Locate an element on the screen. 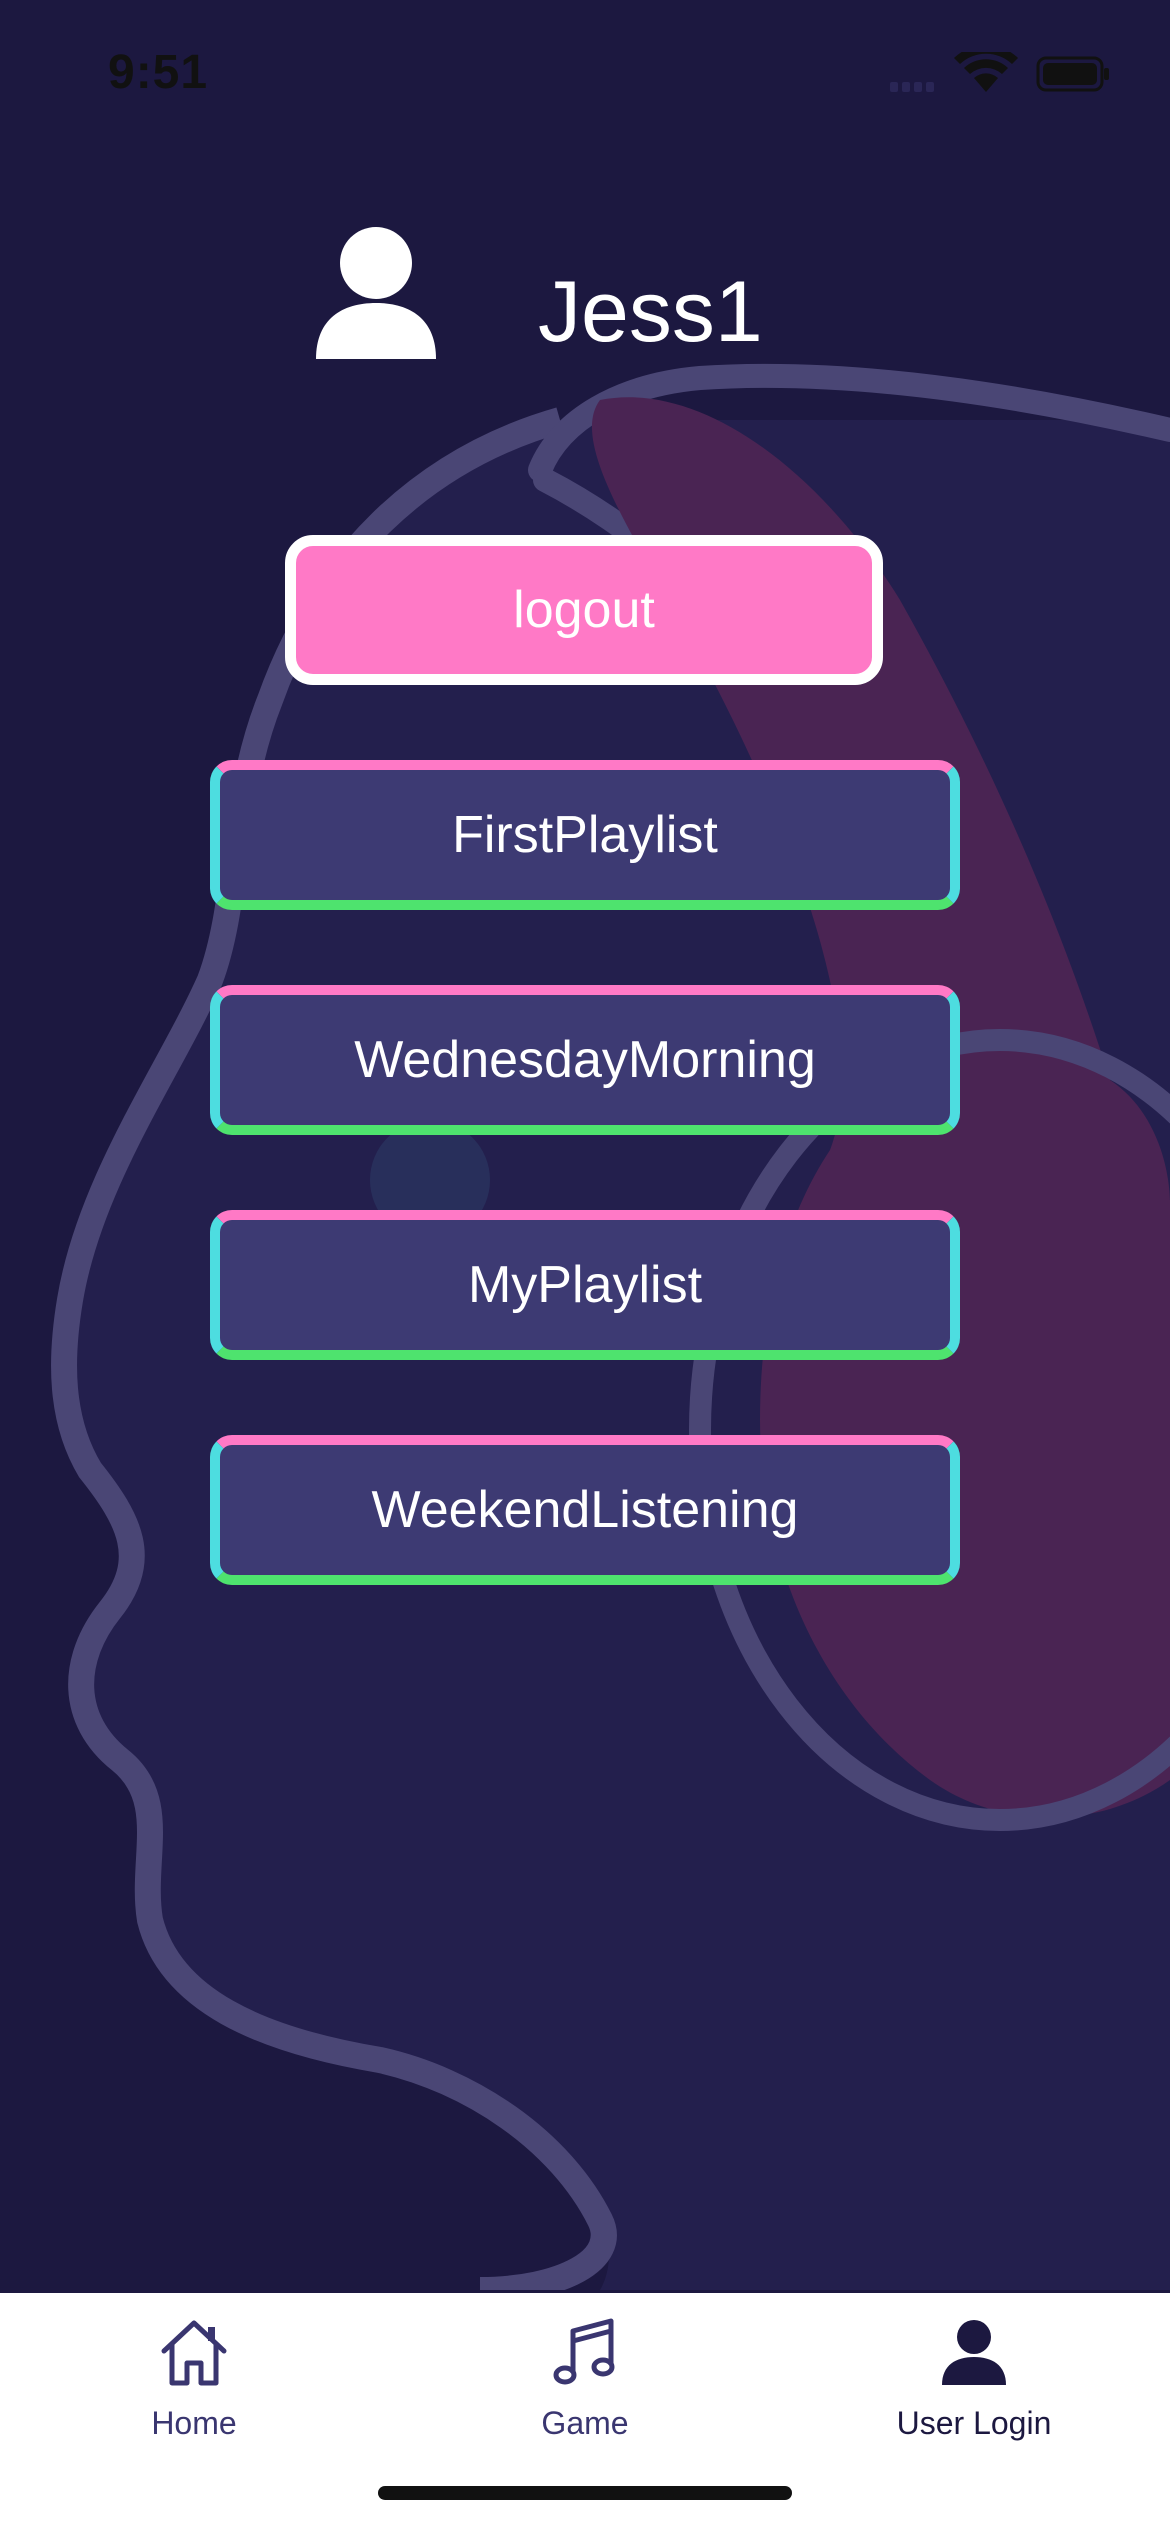 The width and height of the screenshot is (1170, 2532). playlist-label: WeekendListening is located at coordinates (585, 1510).